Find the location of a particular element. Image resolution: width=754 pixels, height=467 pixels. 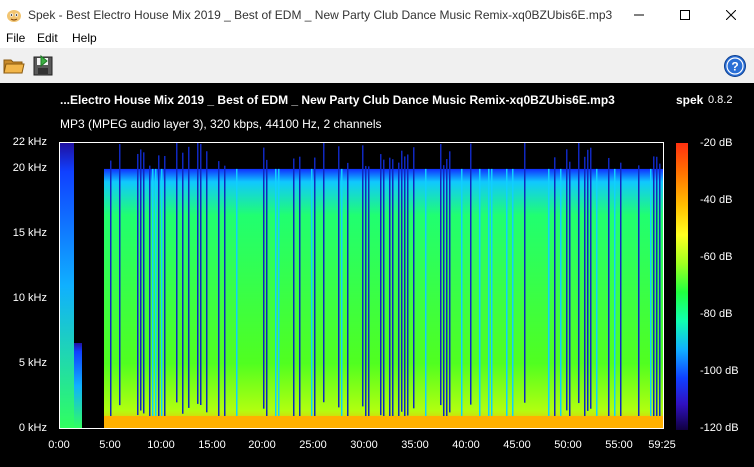

freq-label: 0 kHz is located at coordinates (32, 428).